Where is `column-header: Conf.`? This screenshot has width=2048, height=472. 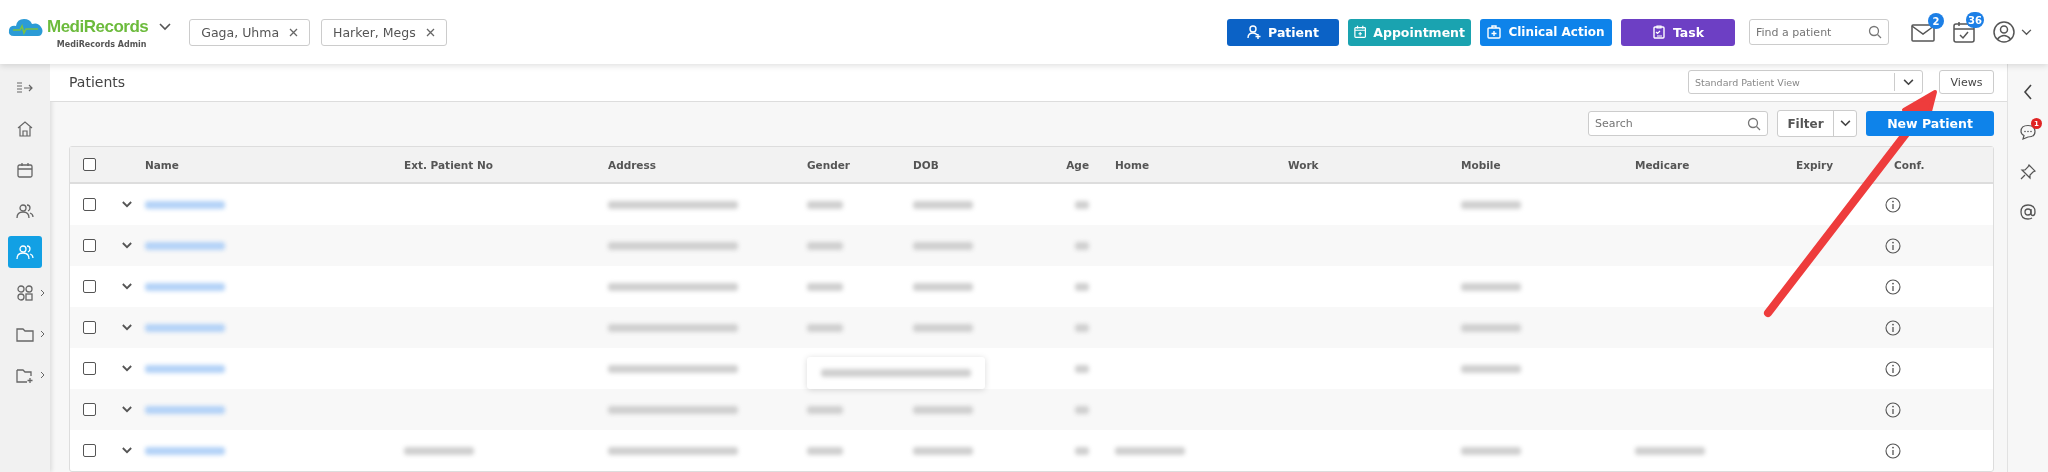
column-header: Conf. is located at coordinates (1909, 164).